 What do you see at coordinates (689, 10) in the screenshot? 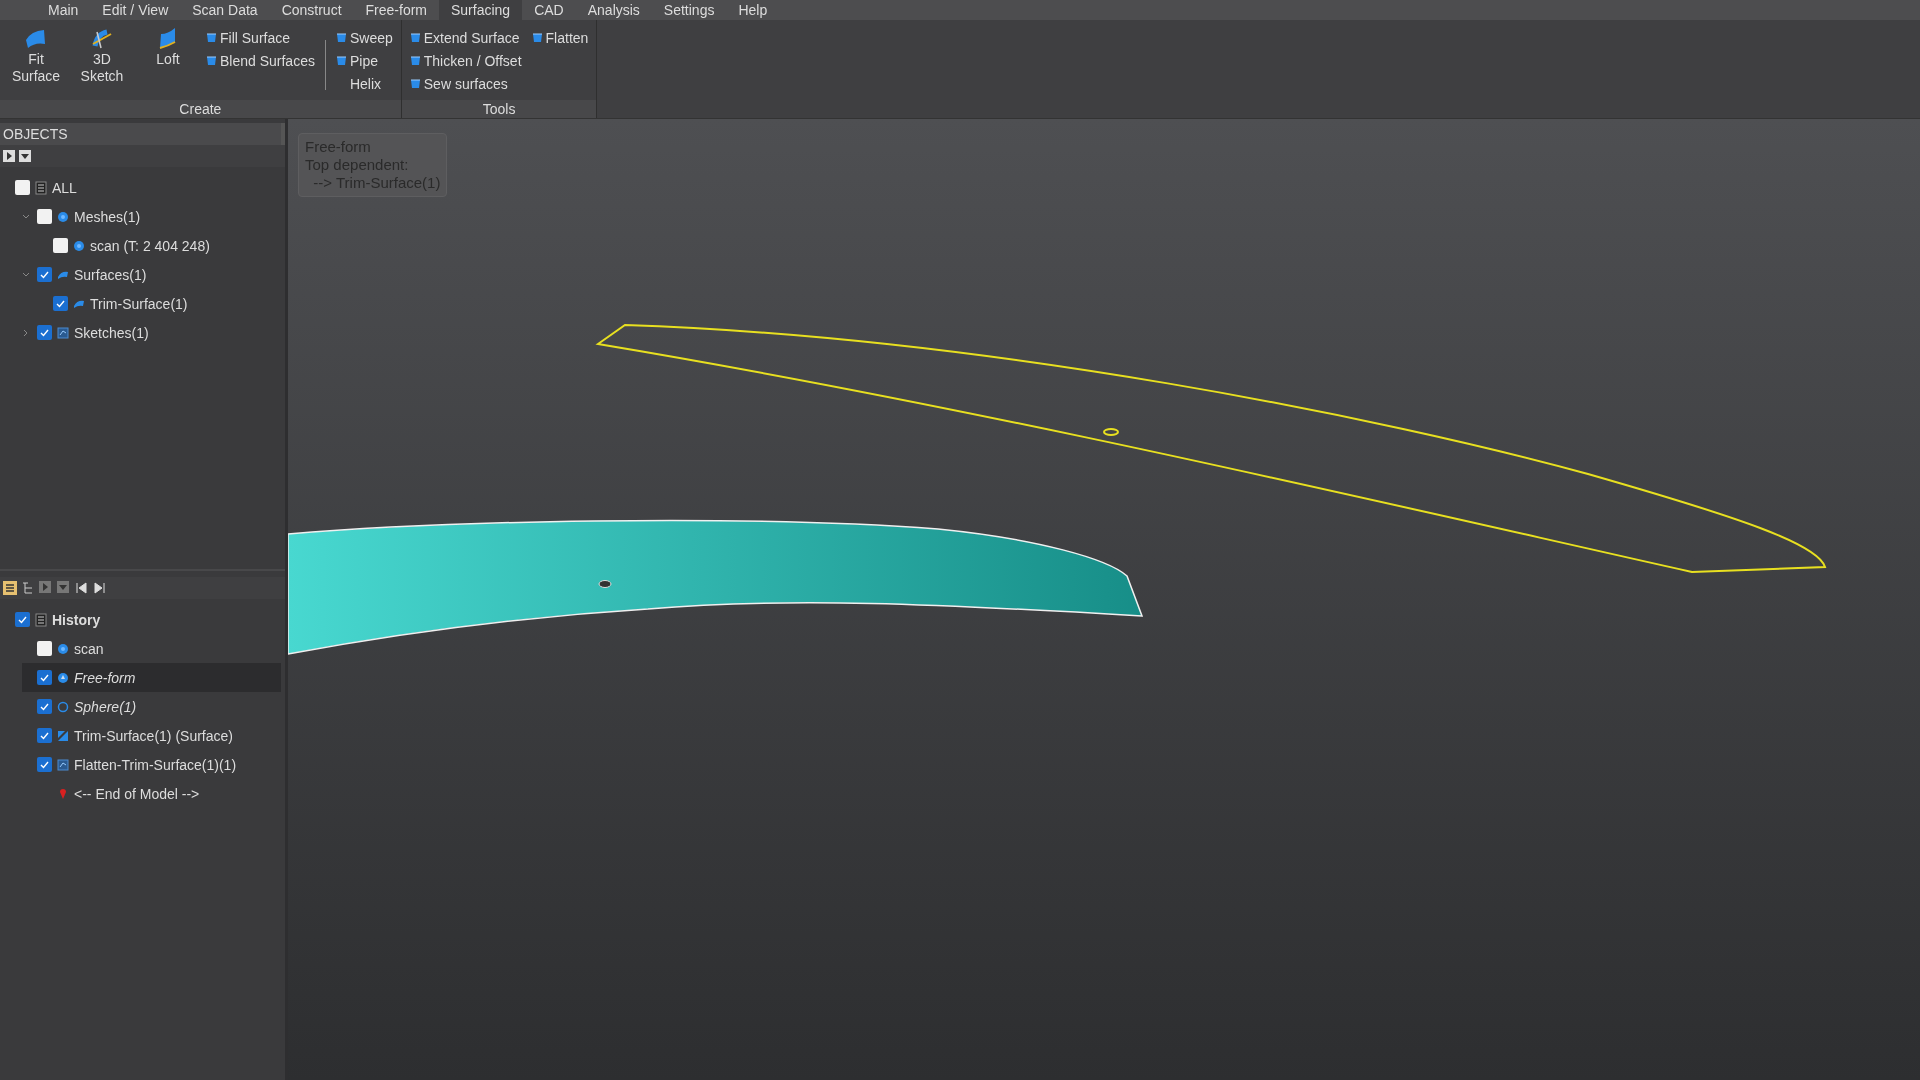
I see `menu-tab: Settings` at bounding box center [689, 10].